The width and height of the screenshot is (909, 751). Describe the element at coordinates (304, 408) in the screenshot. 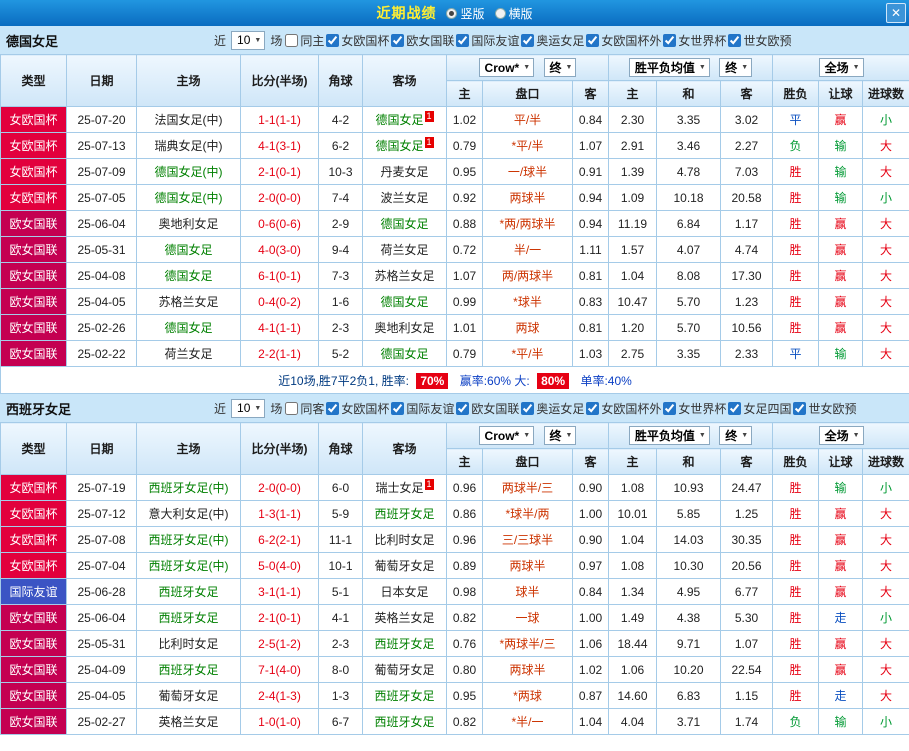

I see `same-venue-filter: 同客` at that location.